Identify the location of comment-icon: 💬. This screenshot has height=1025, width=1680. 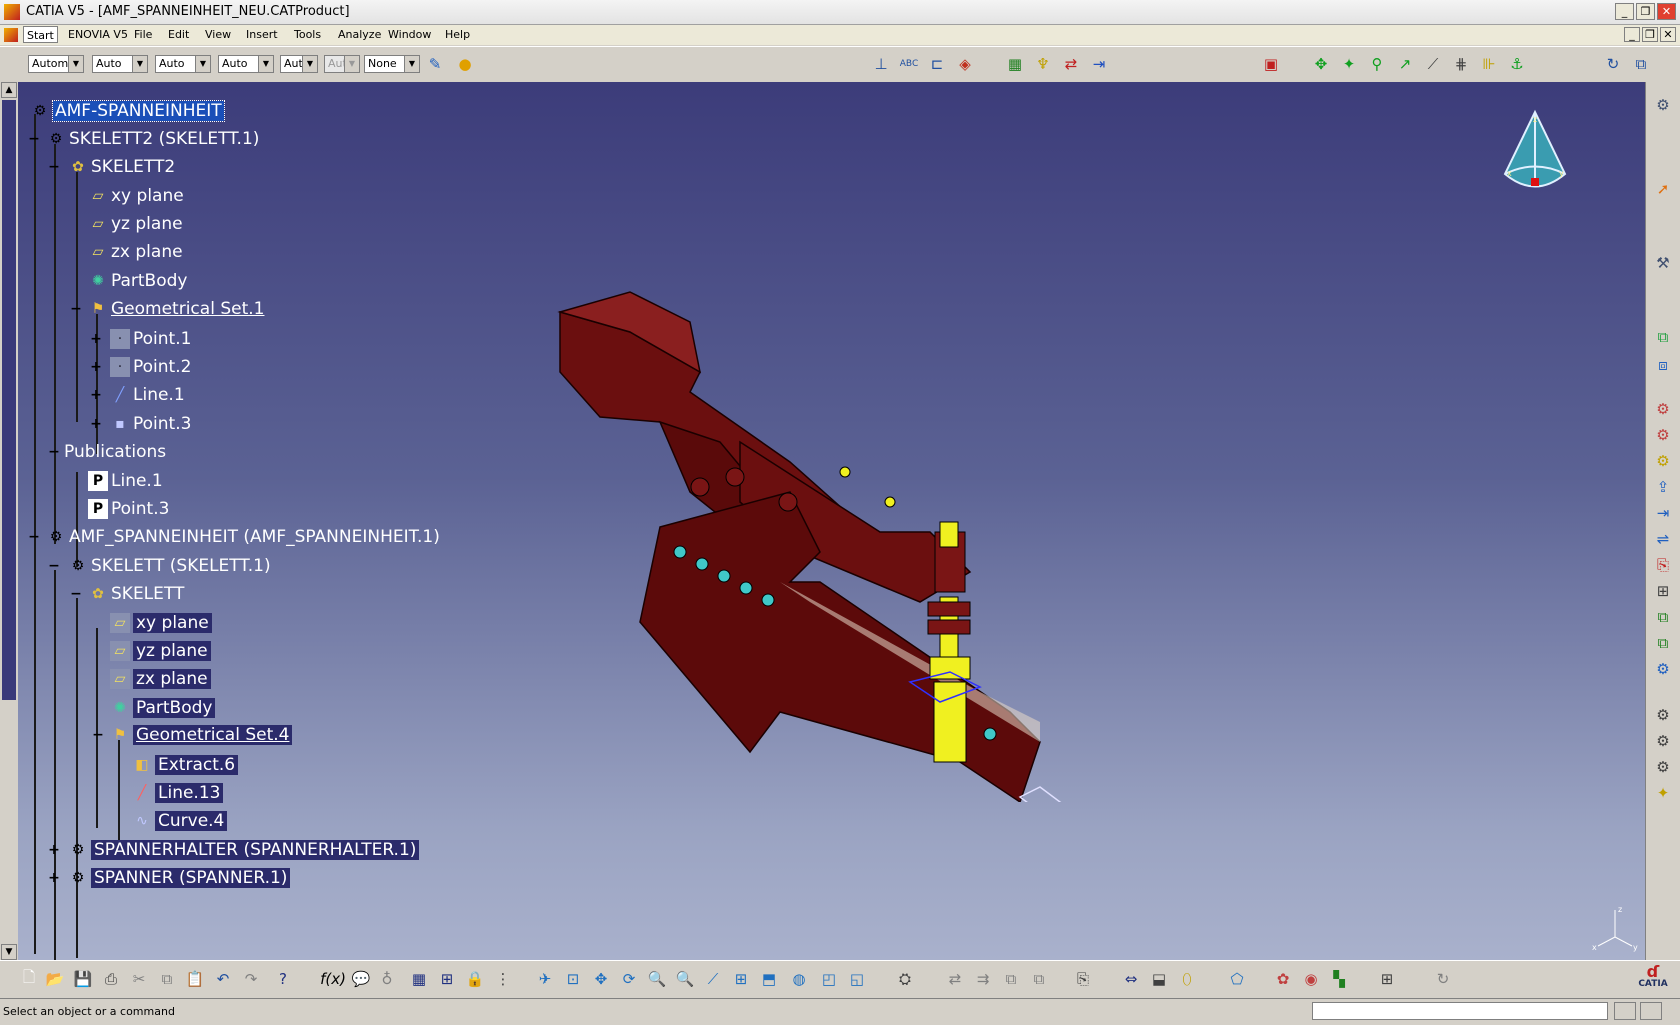
(361, 979).